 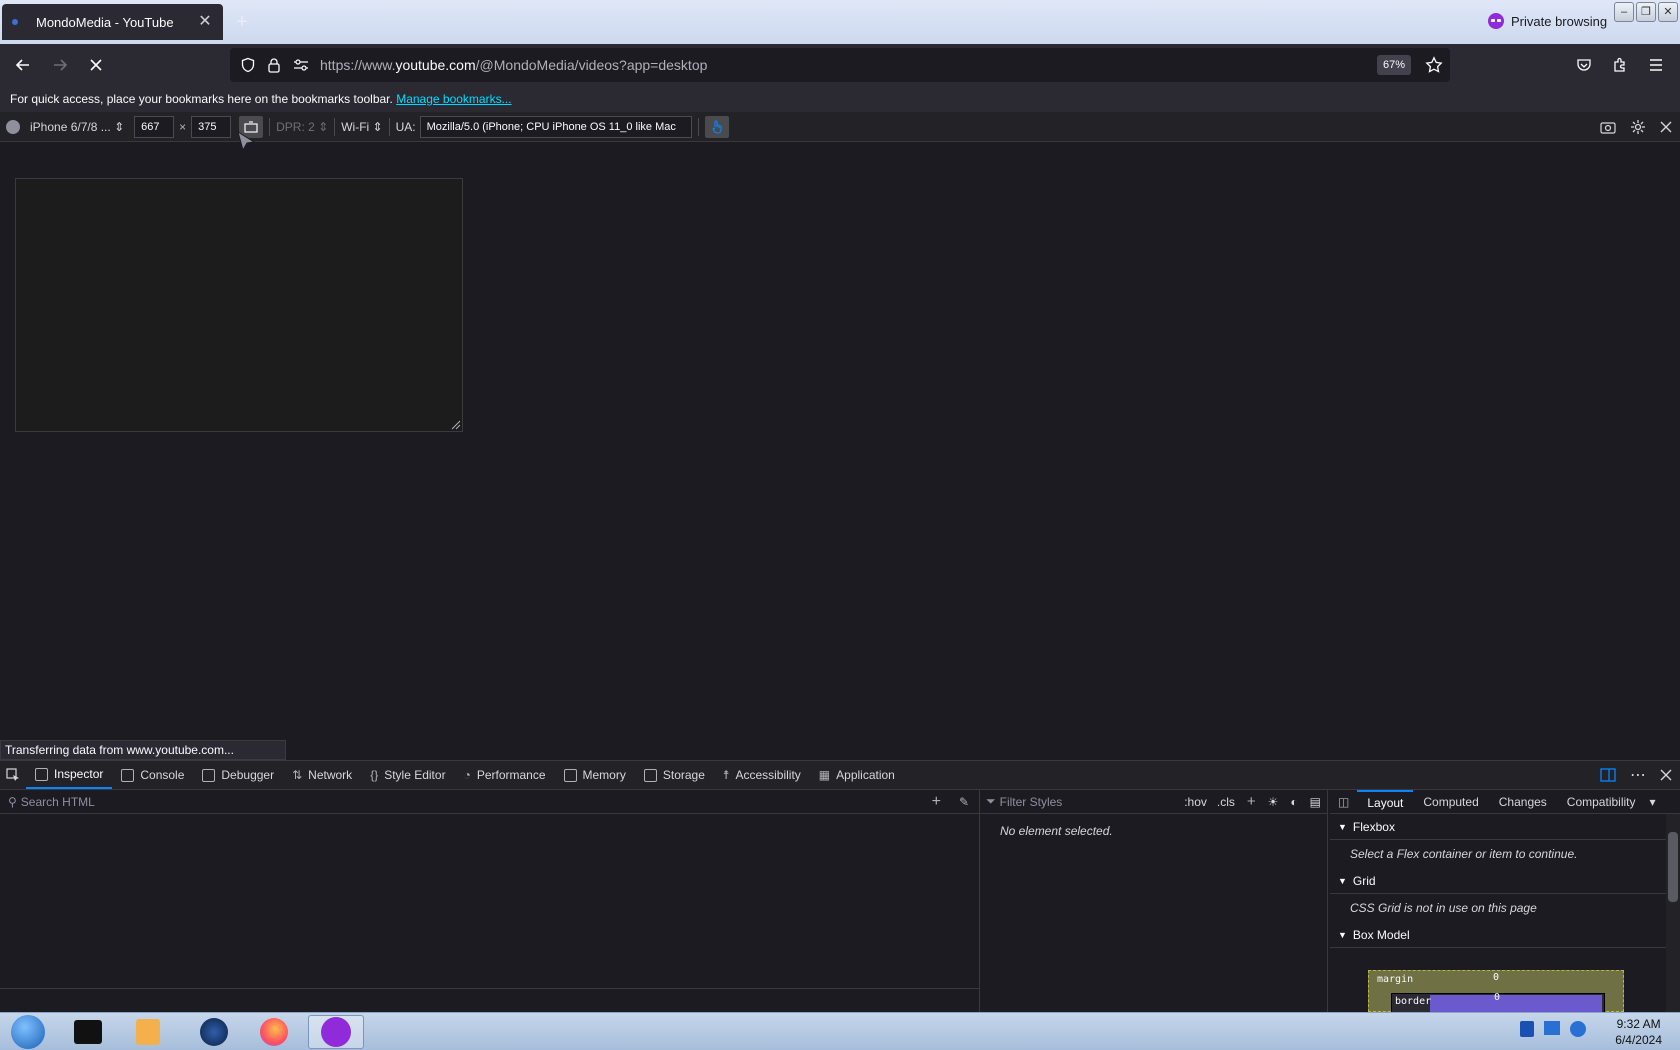 I want to click on taskbar-clock: 9:32 AM 6/4/2024, so click(x=1638, y=1032).